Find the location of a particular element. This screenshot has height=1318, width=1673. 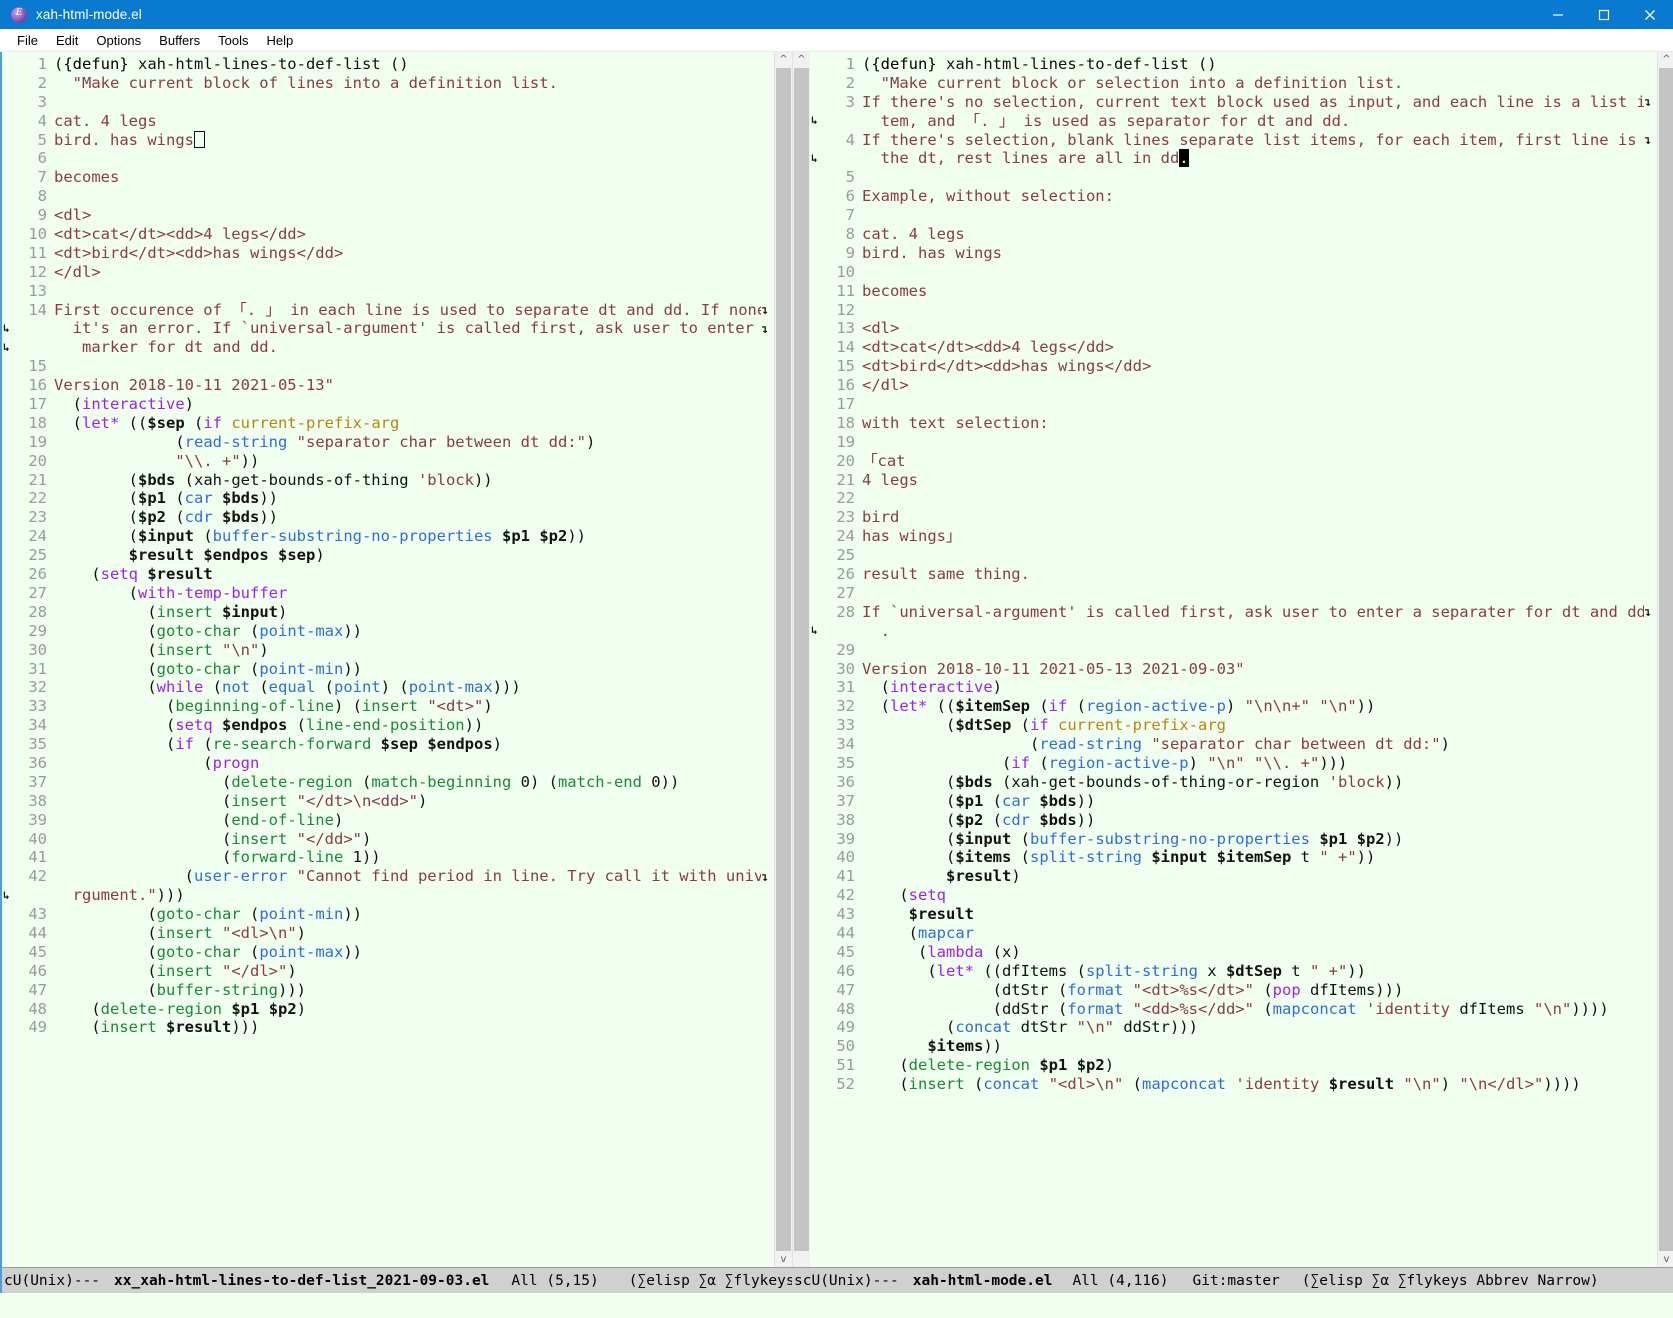

line-number: 47 is located at coordinates (845, 989).